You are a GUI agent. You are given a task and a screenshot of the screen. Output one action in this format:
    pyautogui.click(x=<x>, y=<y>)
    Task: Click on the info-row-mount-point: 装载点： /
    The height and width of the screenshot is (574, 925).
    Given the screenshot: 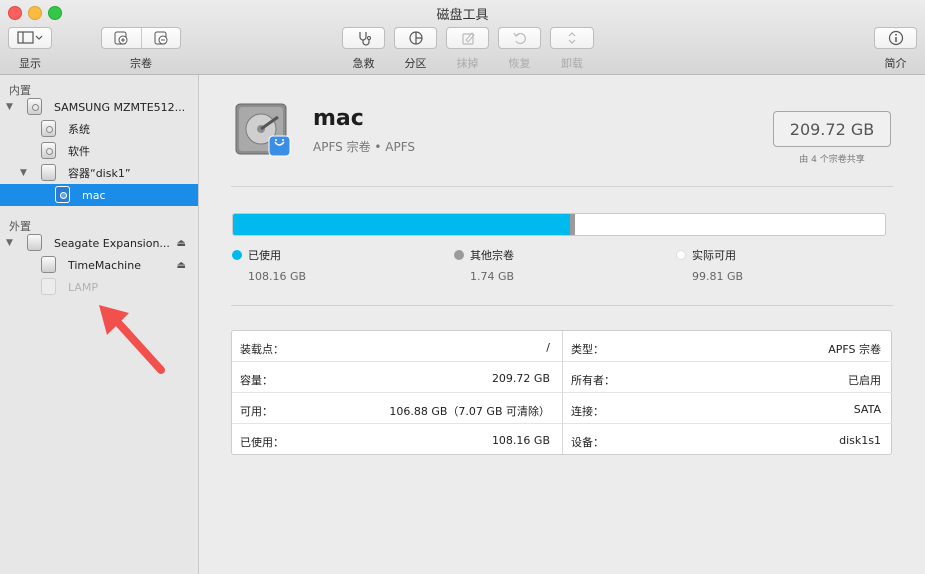 What is the action you would take?
    pyautogui.click(x=397, y=346)
    